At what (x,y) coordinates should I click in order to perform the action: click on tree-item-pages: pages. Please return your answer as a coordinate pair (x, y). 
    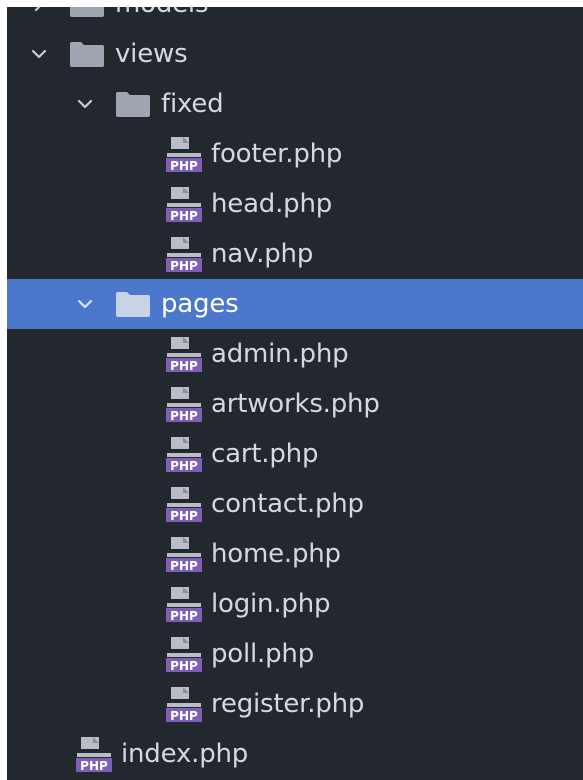
    Looking at the image, I should click on (295, 304).